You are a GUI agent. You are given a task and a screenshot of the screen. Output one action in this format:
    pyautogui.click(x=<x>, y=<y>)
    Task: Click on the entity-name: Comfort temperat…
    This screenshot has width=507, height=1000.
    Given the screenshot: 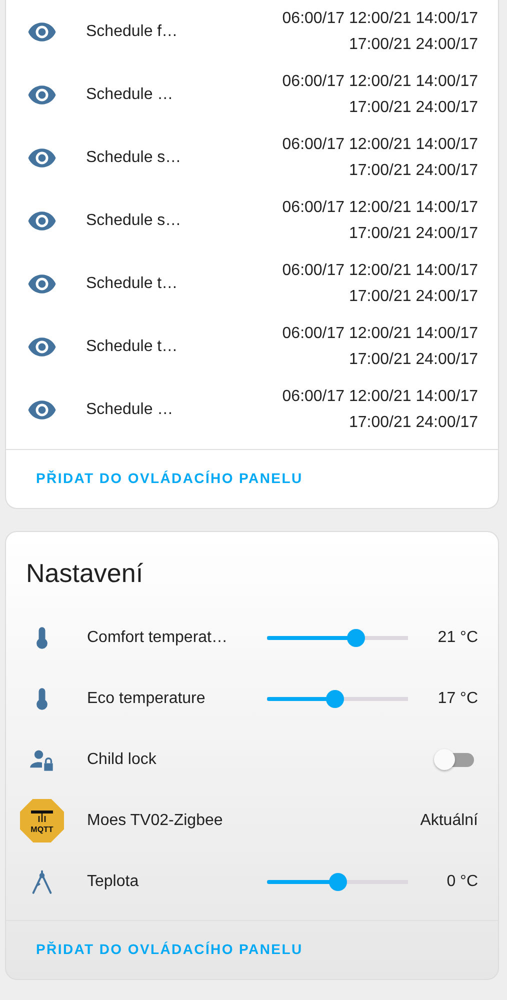 What is the action you would take?
    pyautogui.click(x=157, y=637)
    